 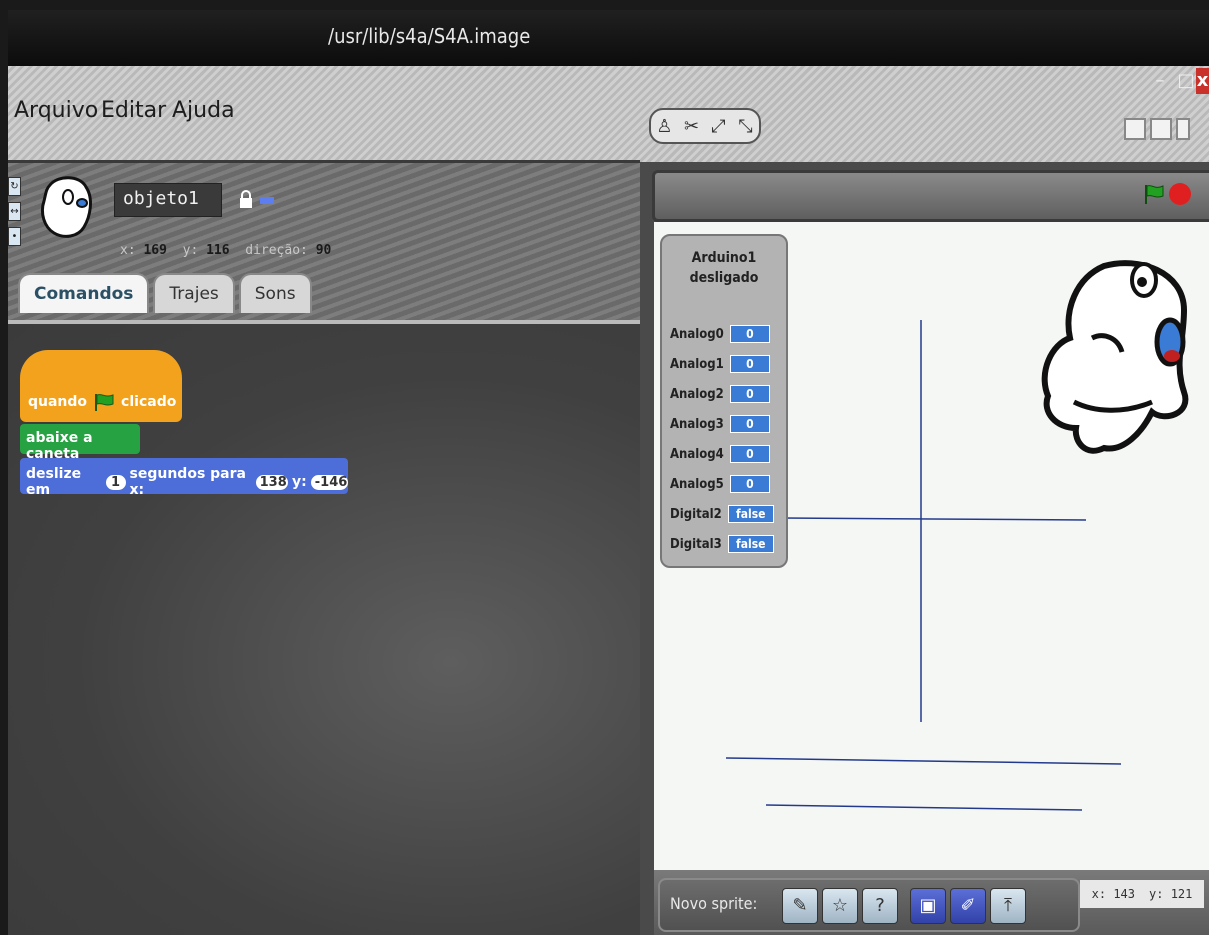 I want to click on green-flag-button, so click(x=1153, y=194).